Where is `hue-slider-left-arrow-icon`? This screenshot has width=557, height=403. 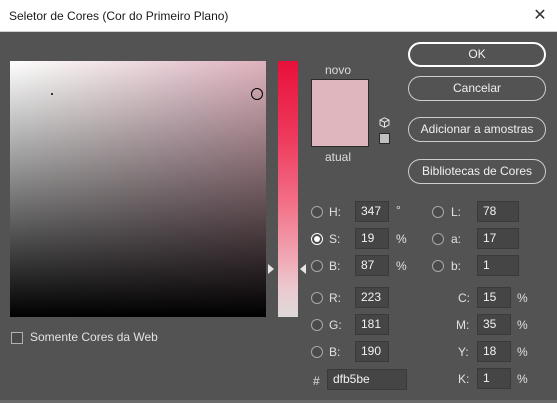 hue-slider-left-arrow-icon is located at coordinates (271, 269).